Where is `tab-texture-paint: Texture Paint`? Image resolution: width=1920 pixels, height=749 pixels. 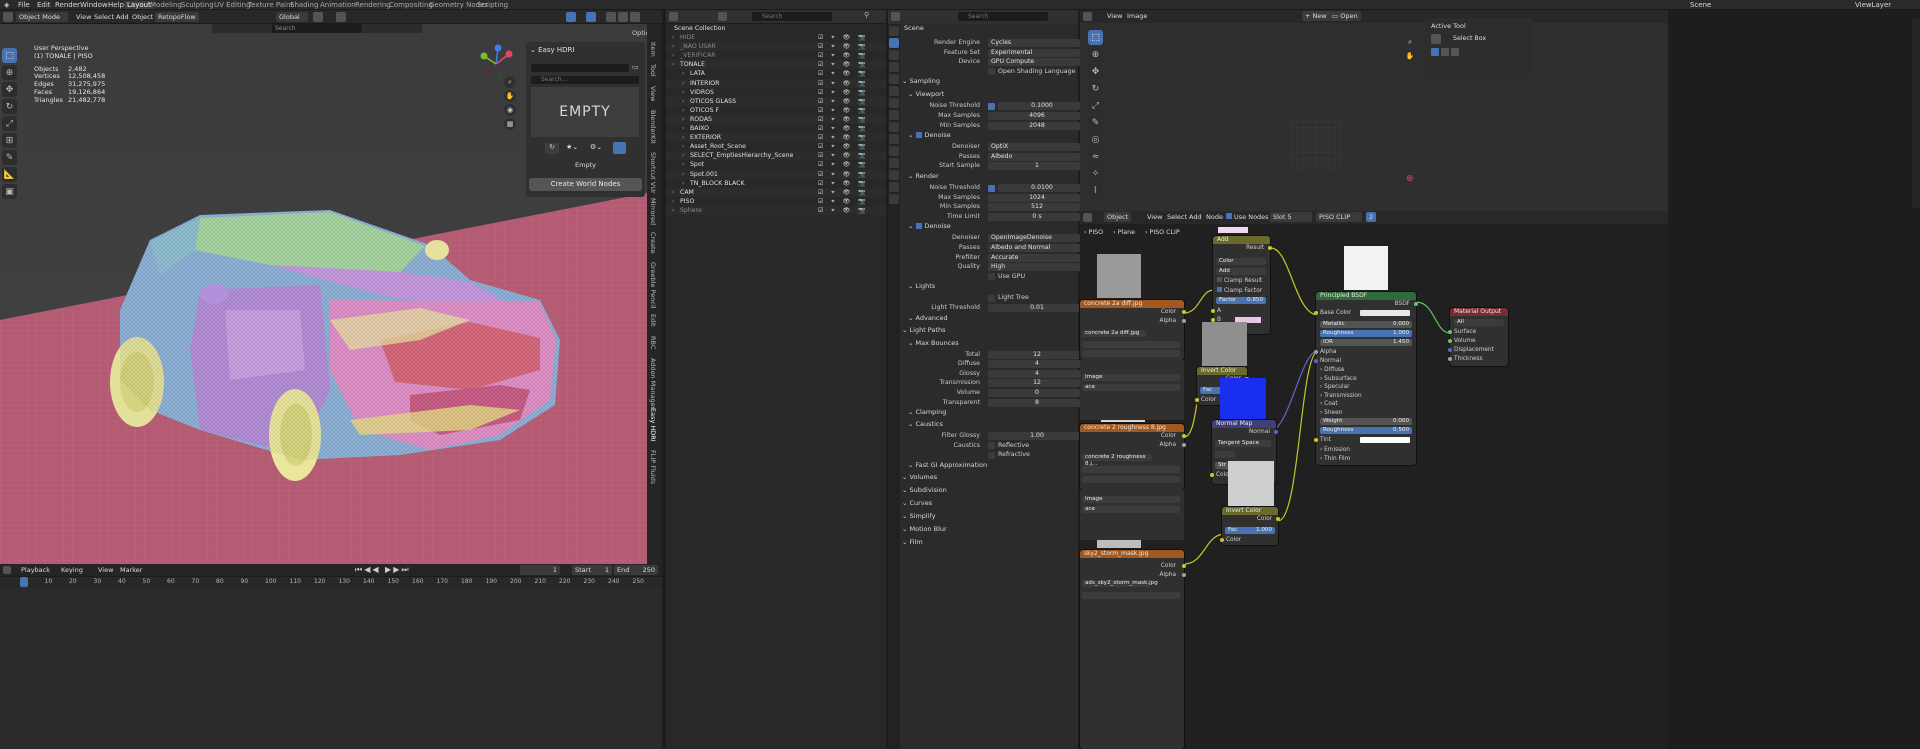
tab-texture-paint: Texture Paint is located at coordinates (270, 5).